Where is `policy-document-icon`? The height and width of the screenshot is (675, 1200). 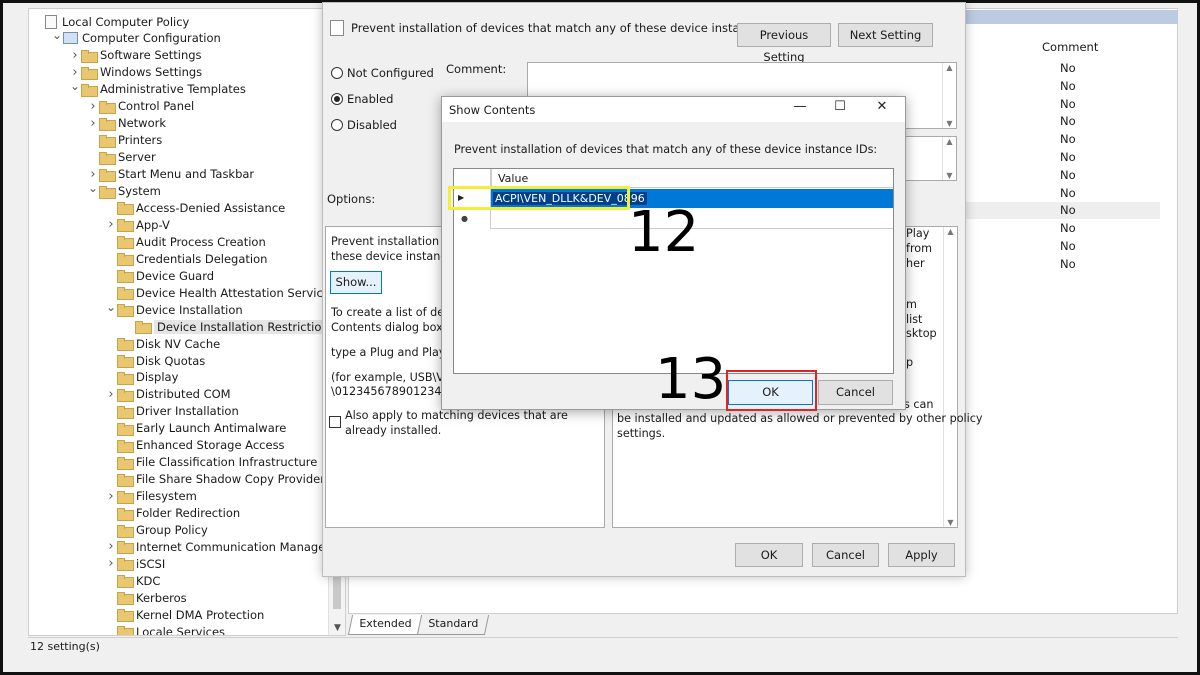 policy-document-icon is located at coordinates (51, 21).